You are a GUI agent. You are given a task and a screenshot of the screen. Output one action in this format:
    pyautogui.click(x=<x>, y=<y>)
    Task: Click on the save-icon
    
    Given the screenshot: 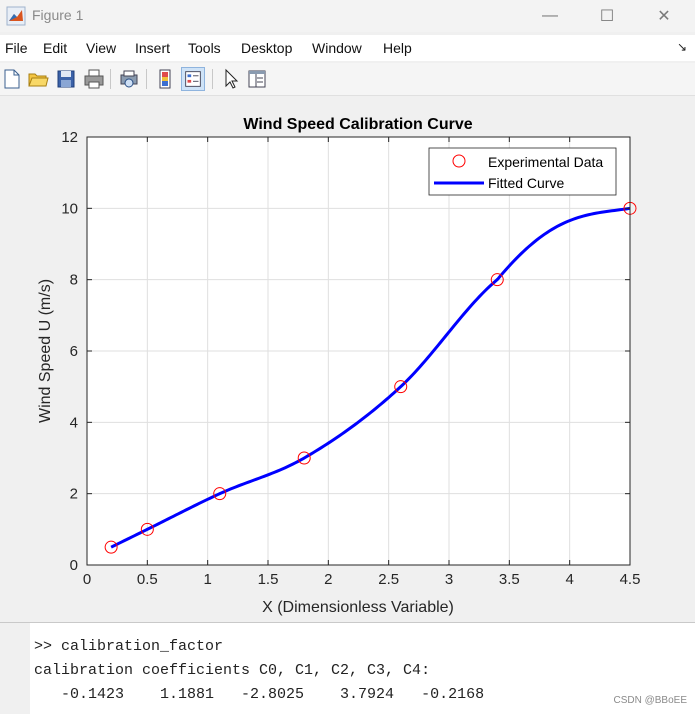 What is the action you would take?
    pyautogui.click(x=66, y=79)
    